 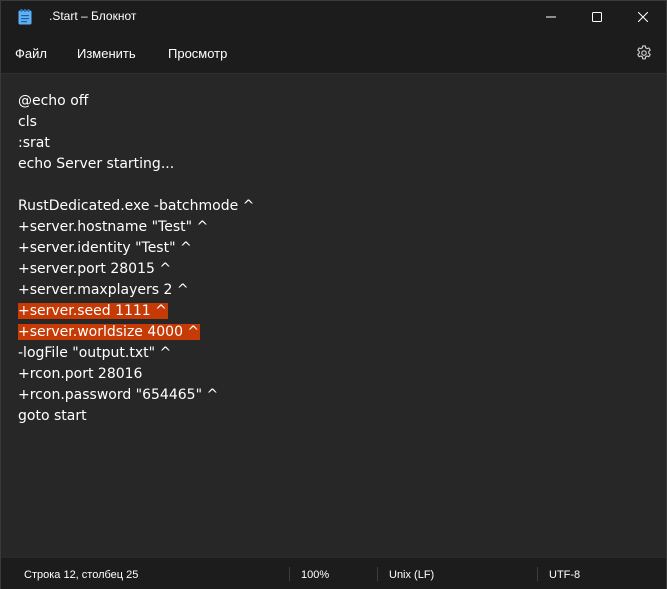 What do you see at coordinates (564, 575) in the screenshot?
I see `encoding: UTF-8` at bounding box center [564, 575].